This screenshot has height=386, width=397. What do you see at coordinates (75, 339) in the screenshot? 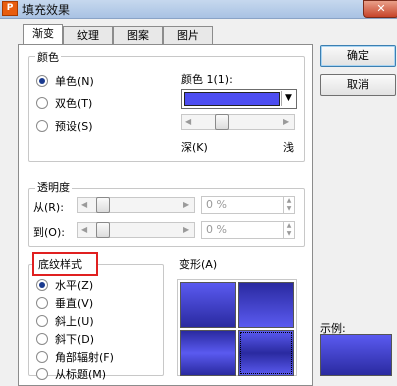
I see `label-diagonal-down: 斜下(D)` at bounding box center [75, 339].